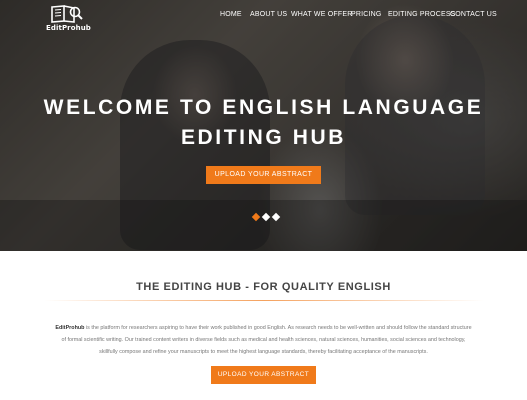 This screenshot has width=527, height=400. I want to click on hero-title-line2: EDITING HUB, so click(263, 137).